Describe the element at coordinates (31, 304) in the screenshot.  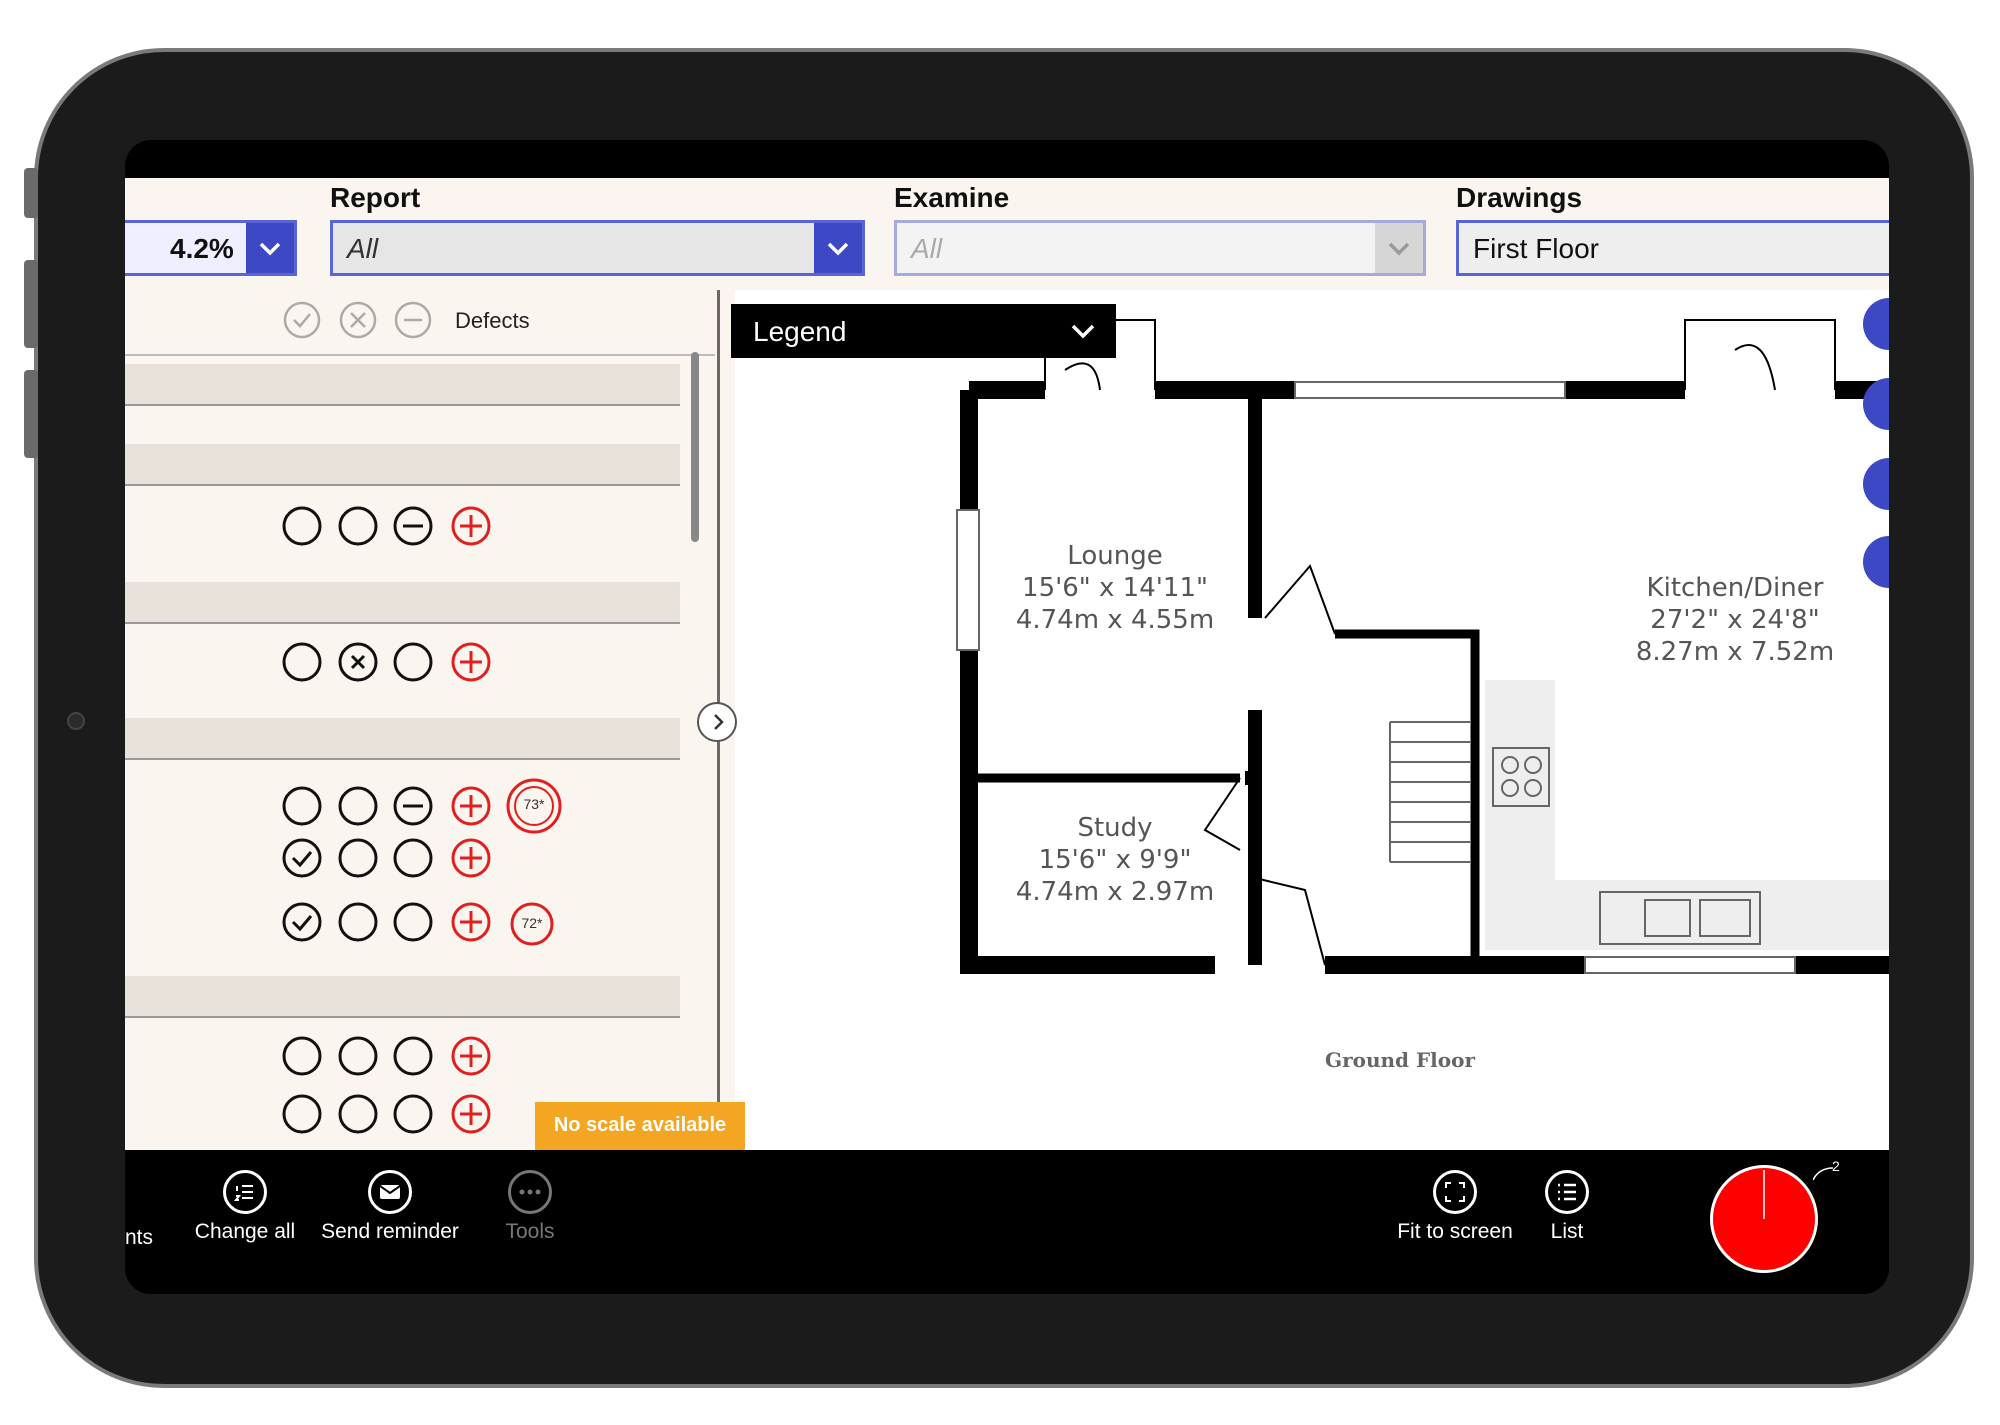
I see `volume-up-button` at that location.